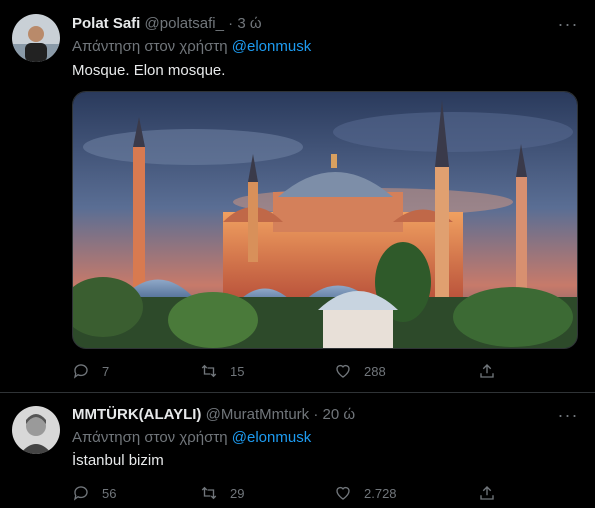 The width and height of the screenshot is (595, 508). What do you see at coordinates (380, 493) in the screenshot?
I see `like-count: 2.728` at bounding box center [380, 493].